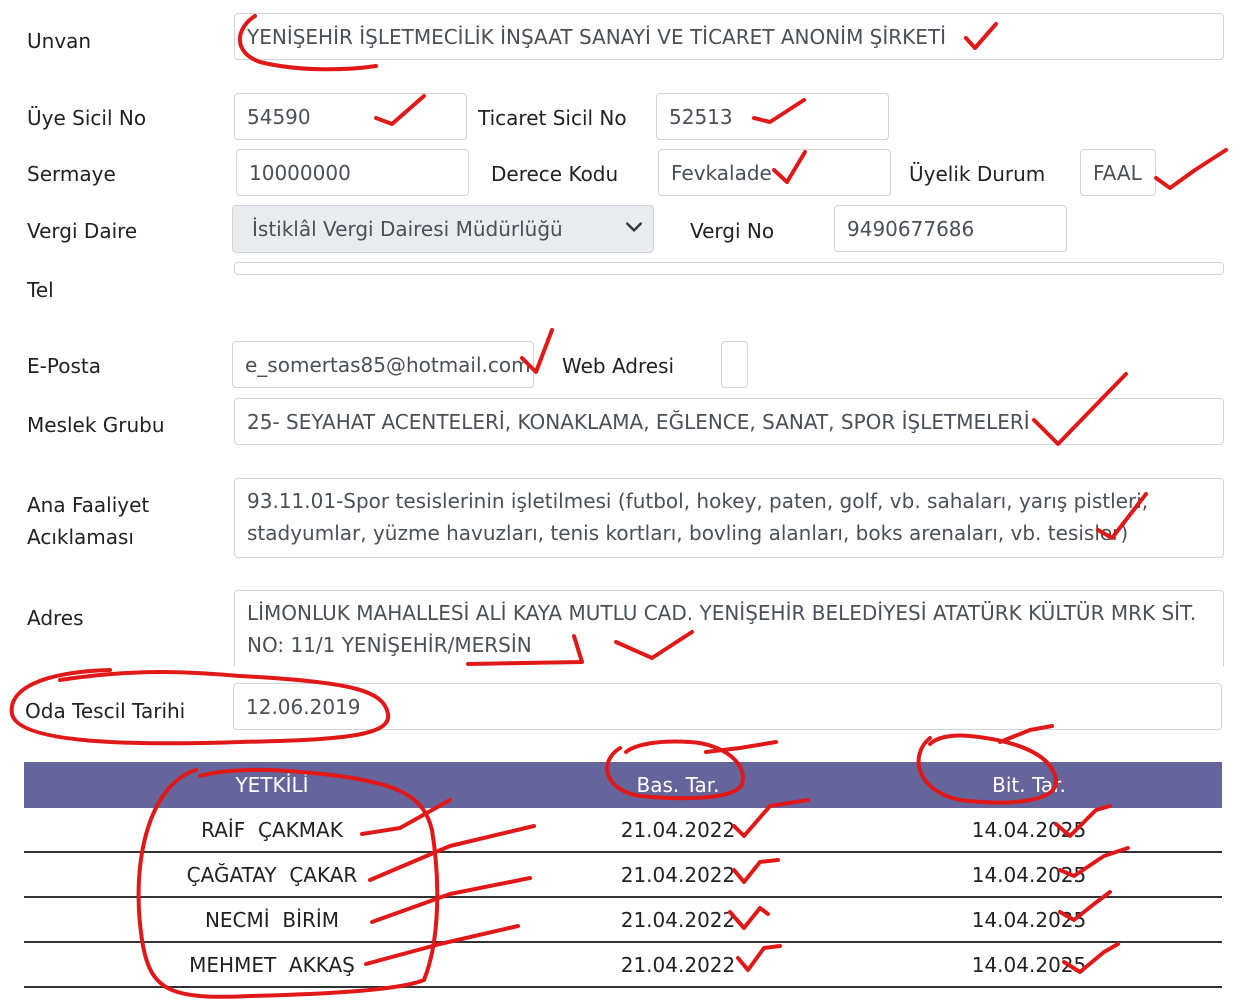  What do you see at coordinates (59, 41) in the screenshot?
I see `unvan-label: Unvan` at bounding box center [59, 41].